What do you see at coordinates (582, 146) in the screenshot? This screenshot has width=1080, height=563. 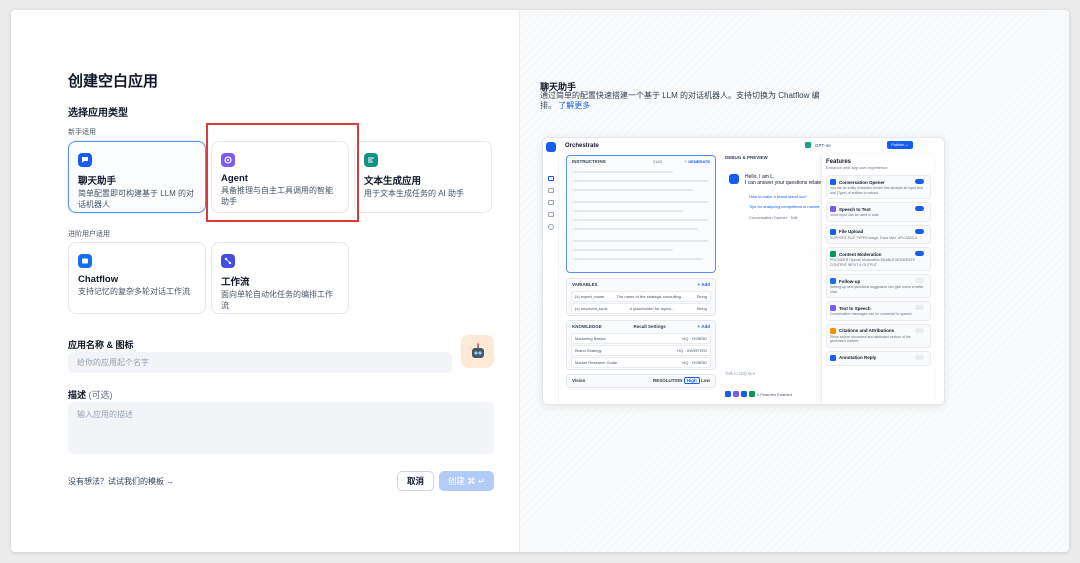 I see `preview-orchestrate: Orchestrate` at bounding box center [582, 146].